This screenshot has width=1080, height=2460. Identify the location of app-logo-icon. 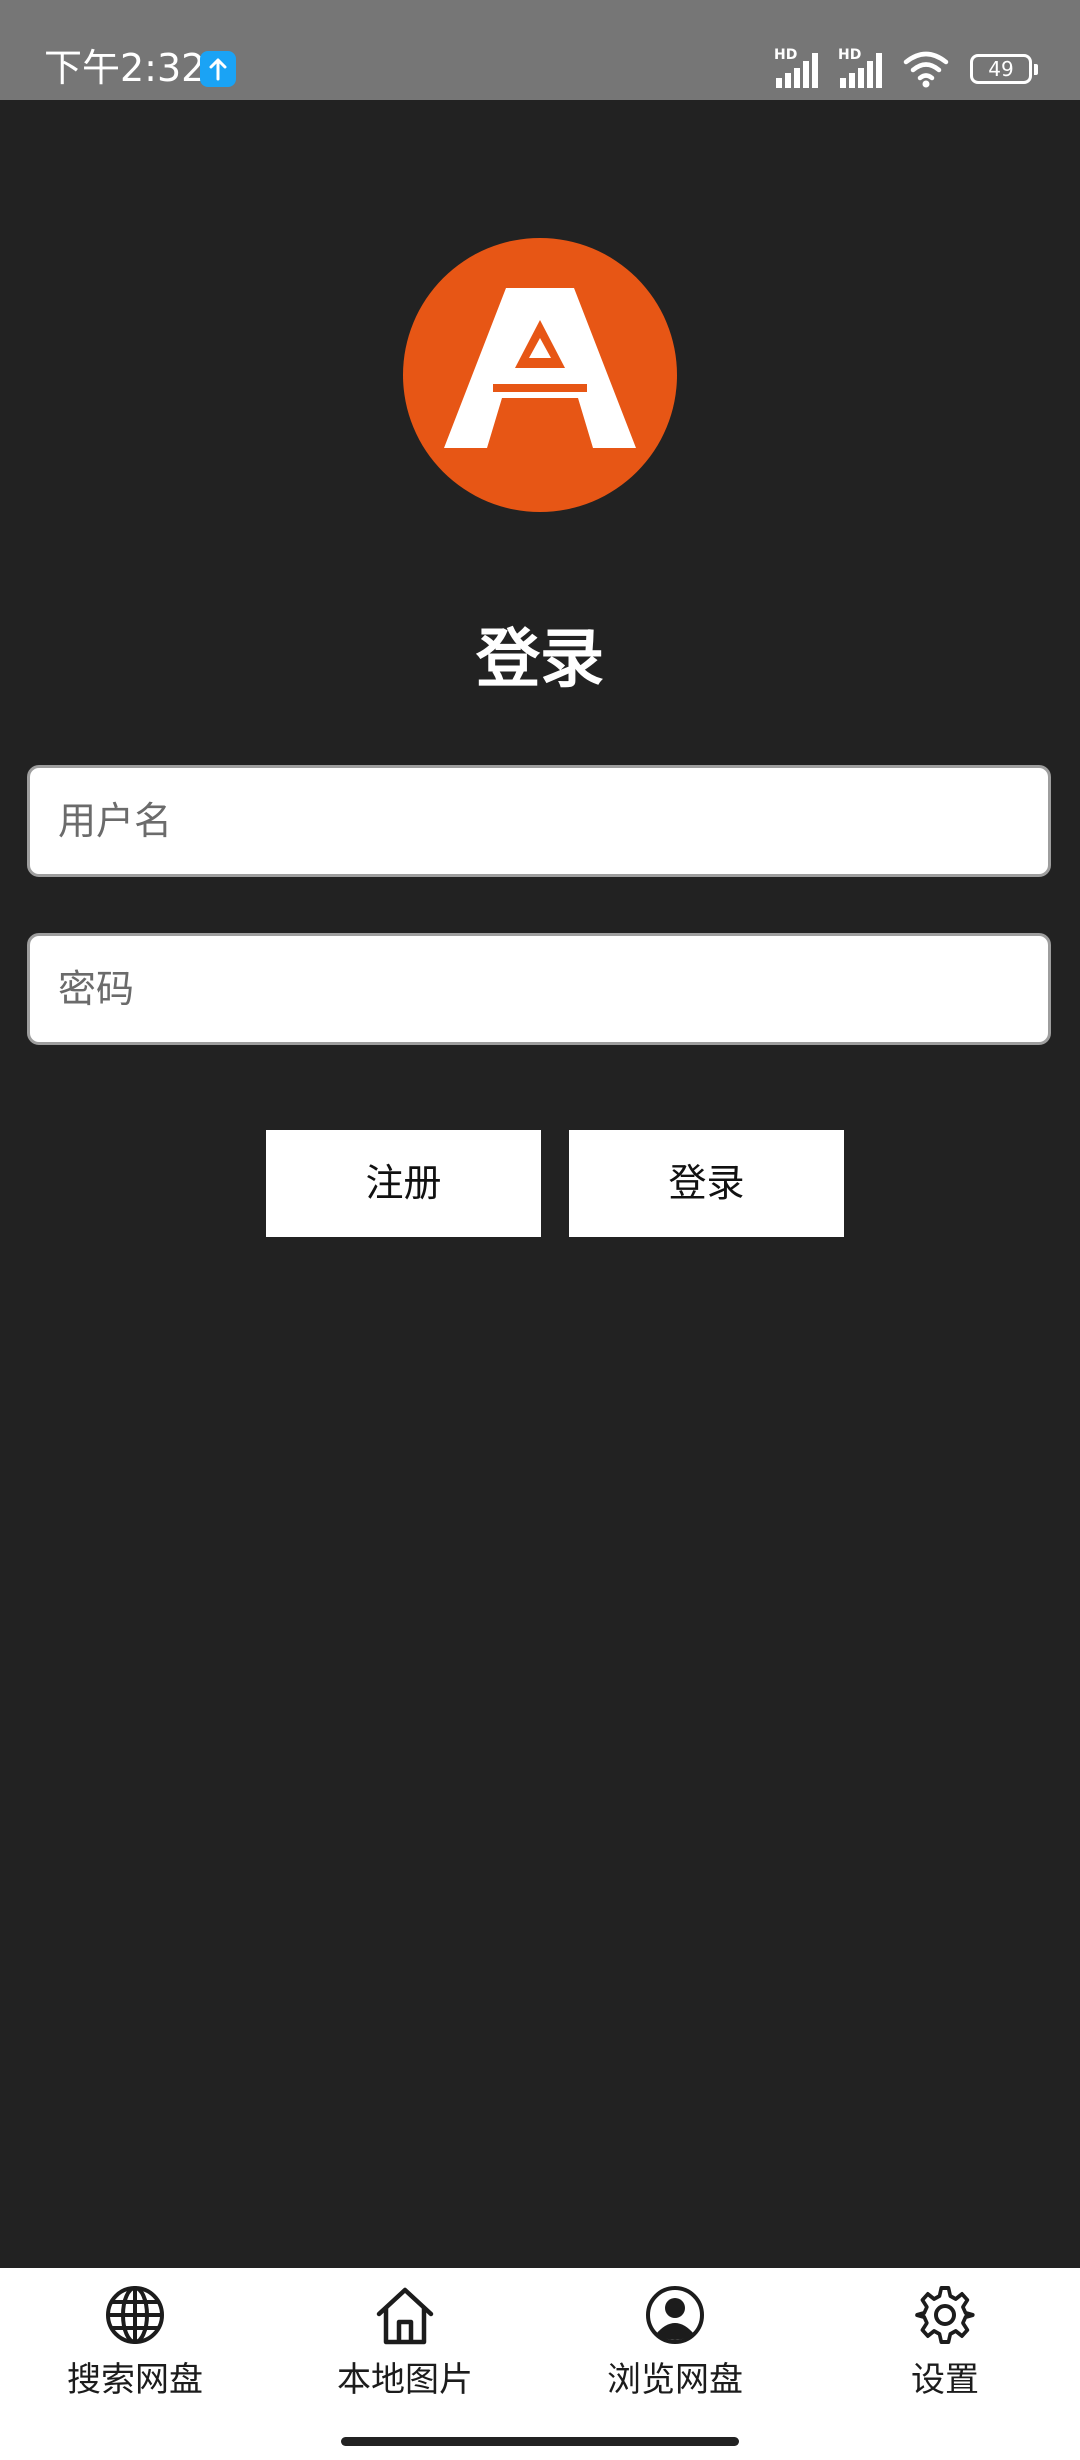
(540, 375).